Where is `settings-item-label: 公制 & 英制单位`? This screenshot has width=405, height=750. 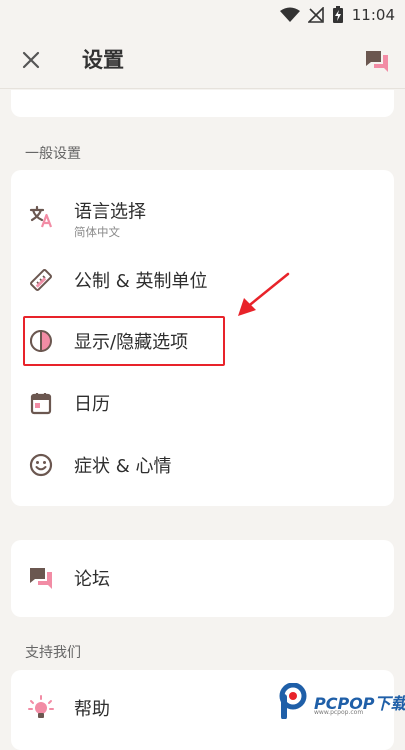
settings-item-label: 公制 & 英制单位 is located at coordinates (141, 281).